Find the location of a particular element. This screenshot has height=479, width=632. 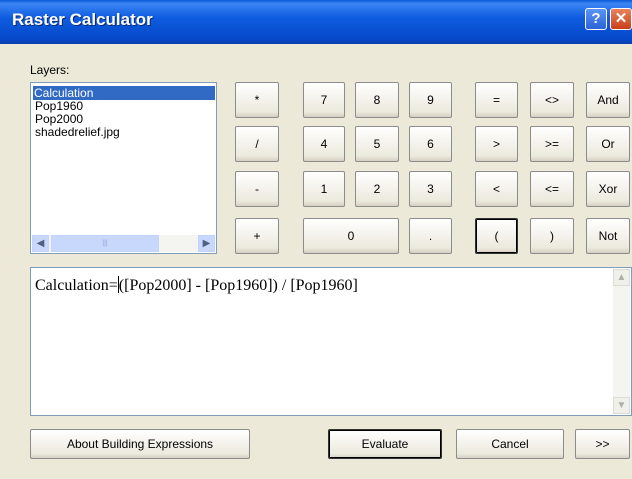

greater-than-button: > is located at coordinates (496, 144).